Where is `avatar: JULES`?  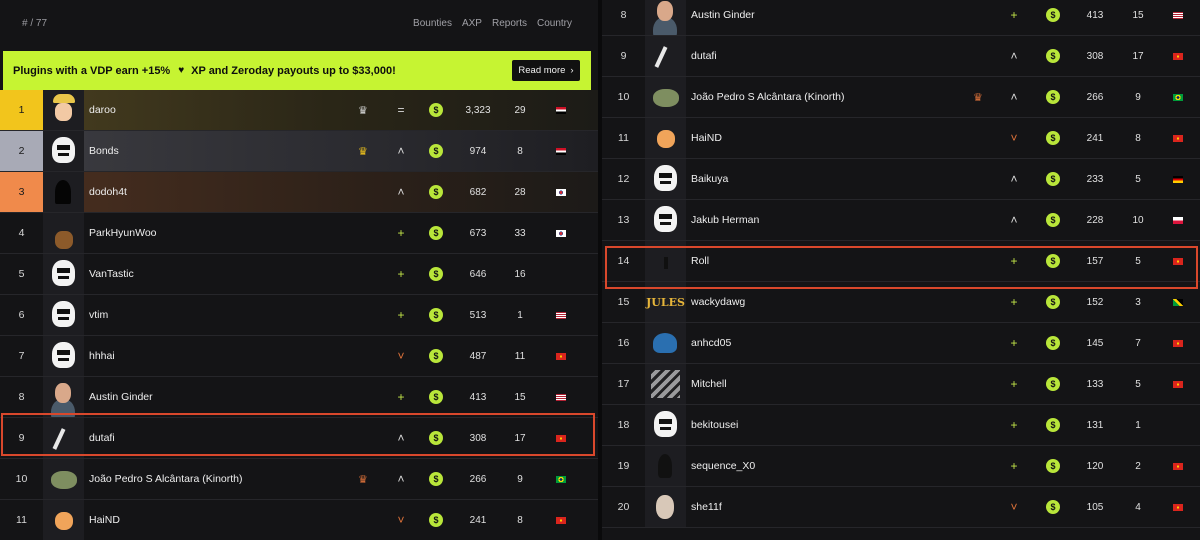 avatar: JULES is located at coordinates (665, 302).